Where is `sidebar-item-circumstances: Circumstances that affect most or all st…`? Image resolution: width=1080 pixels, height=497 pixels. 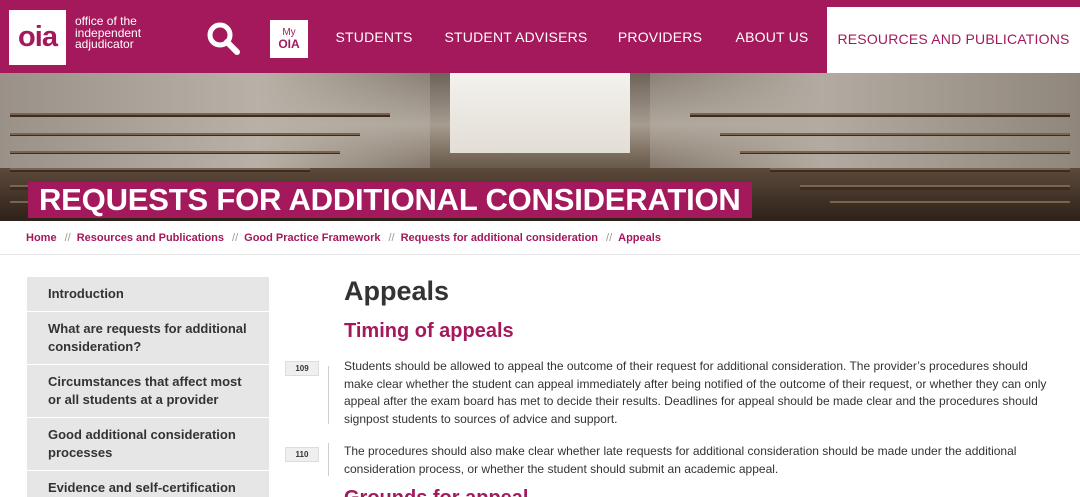 sidebar-item-circumstances: Circumstances that affect most or all st… is located at coordinates (148, 391).